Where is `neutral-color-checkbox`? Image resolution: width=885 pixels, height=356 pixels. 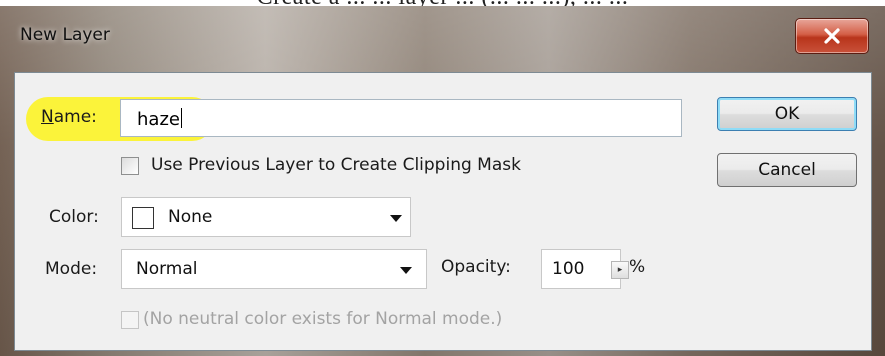 neutral-color-checkbox is located at coordinates (130, 320).